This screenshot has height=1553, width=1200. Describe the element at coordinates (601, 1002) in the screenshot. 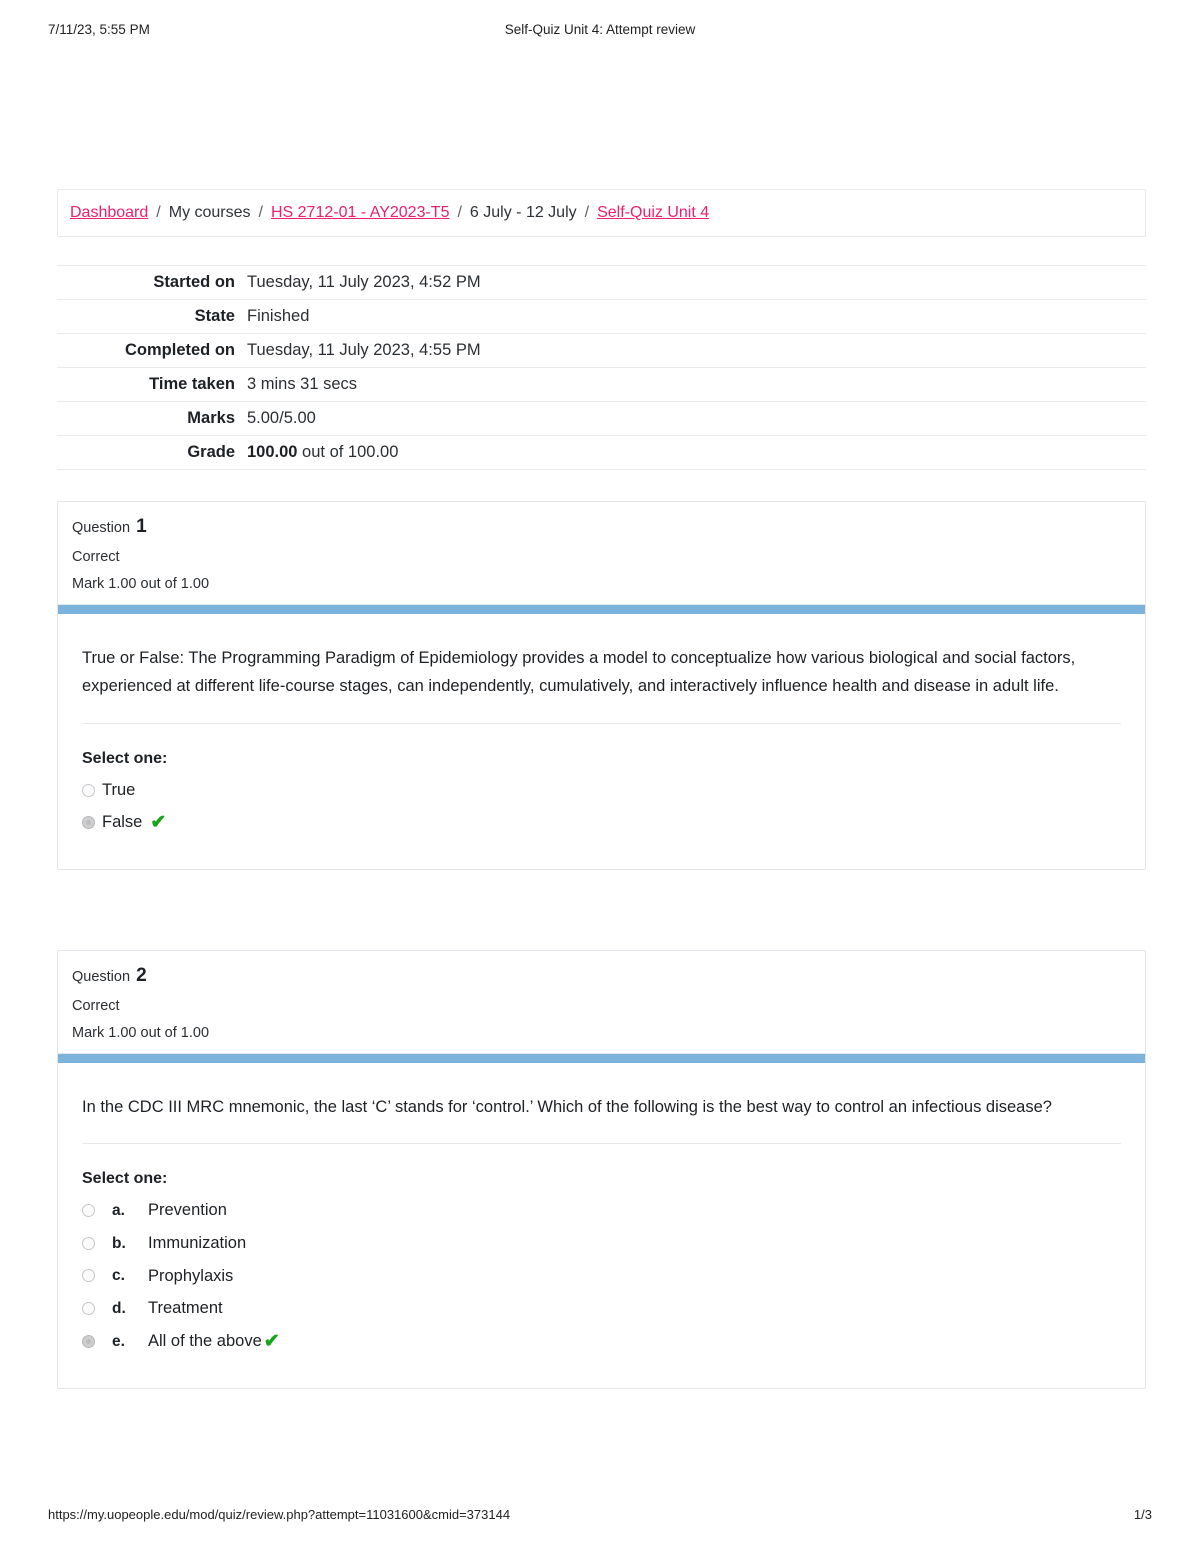

I see `question-info: Question 2 Correct Mark 1.00 out of 1.00` at that location.